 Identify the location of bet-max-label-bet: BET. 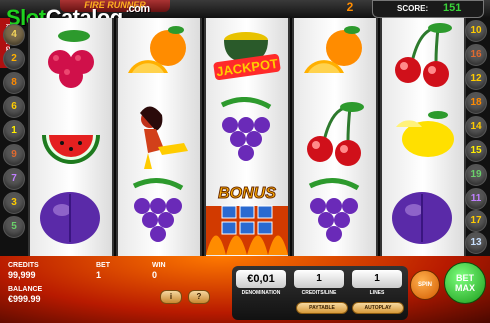
(465, 278).